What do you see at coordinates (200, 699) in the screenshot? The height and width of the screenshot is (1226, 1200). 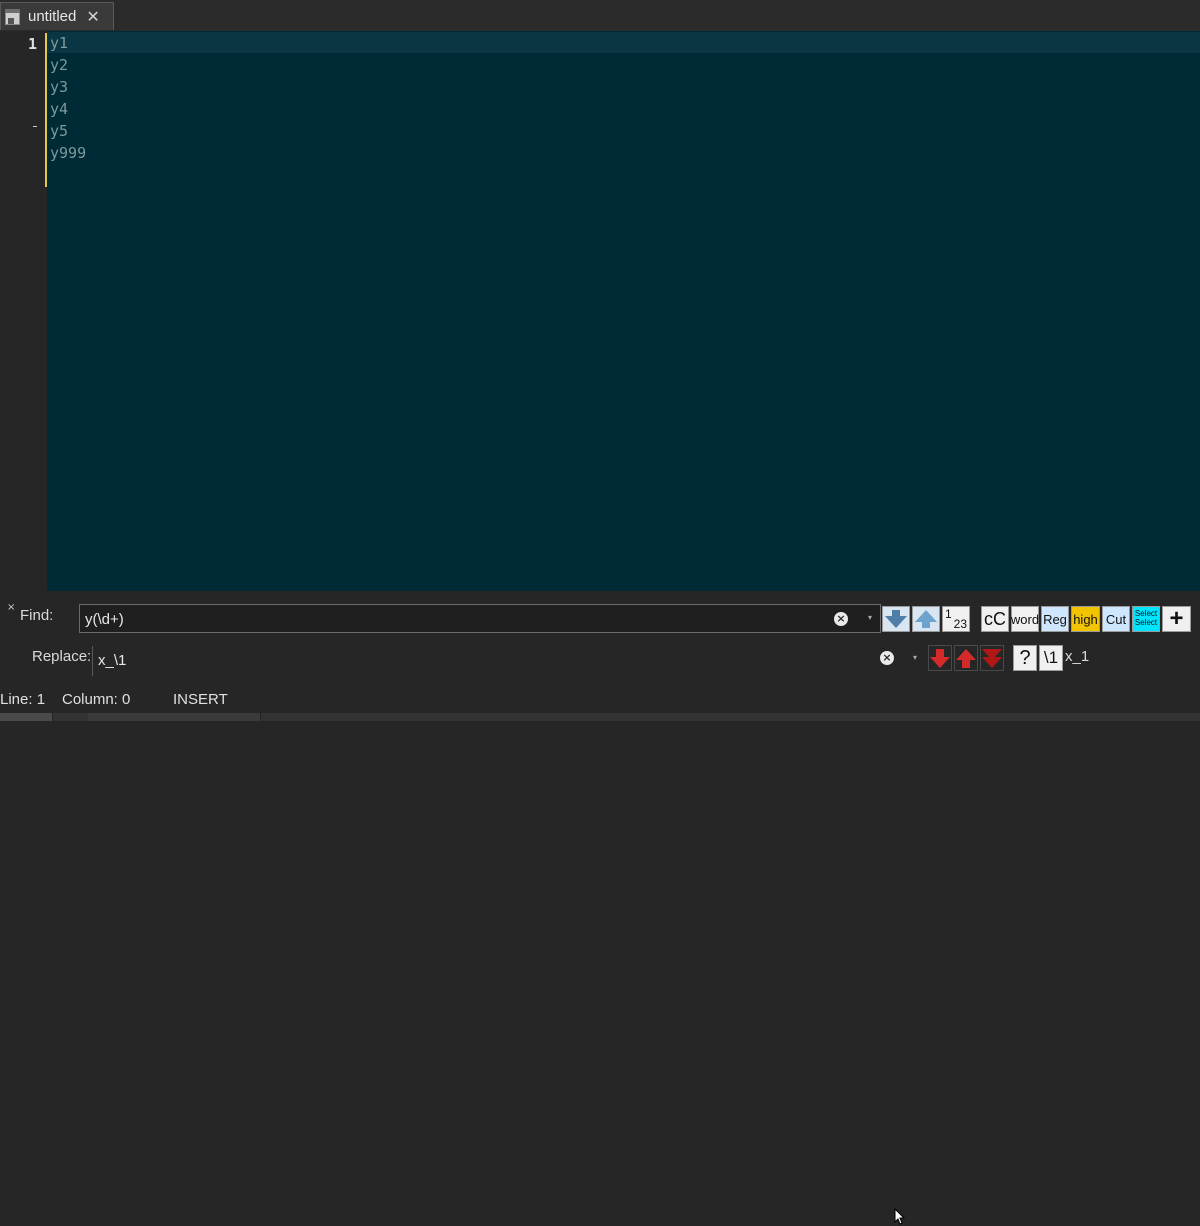 I see `status-mode: INSERT` at bounding box center [200, 699].